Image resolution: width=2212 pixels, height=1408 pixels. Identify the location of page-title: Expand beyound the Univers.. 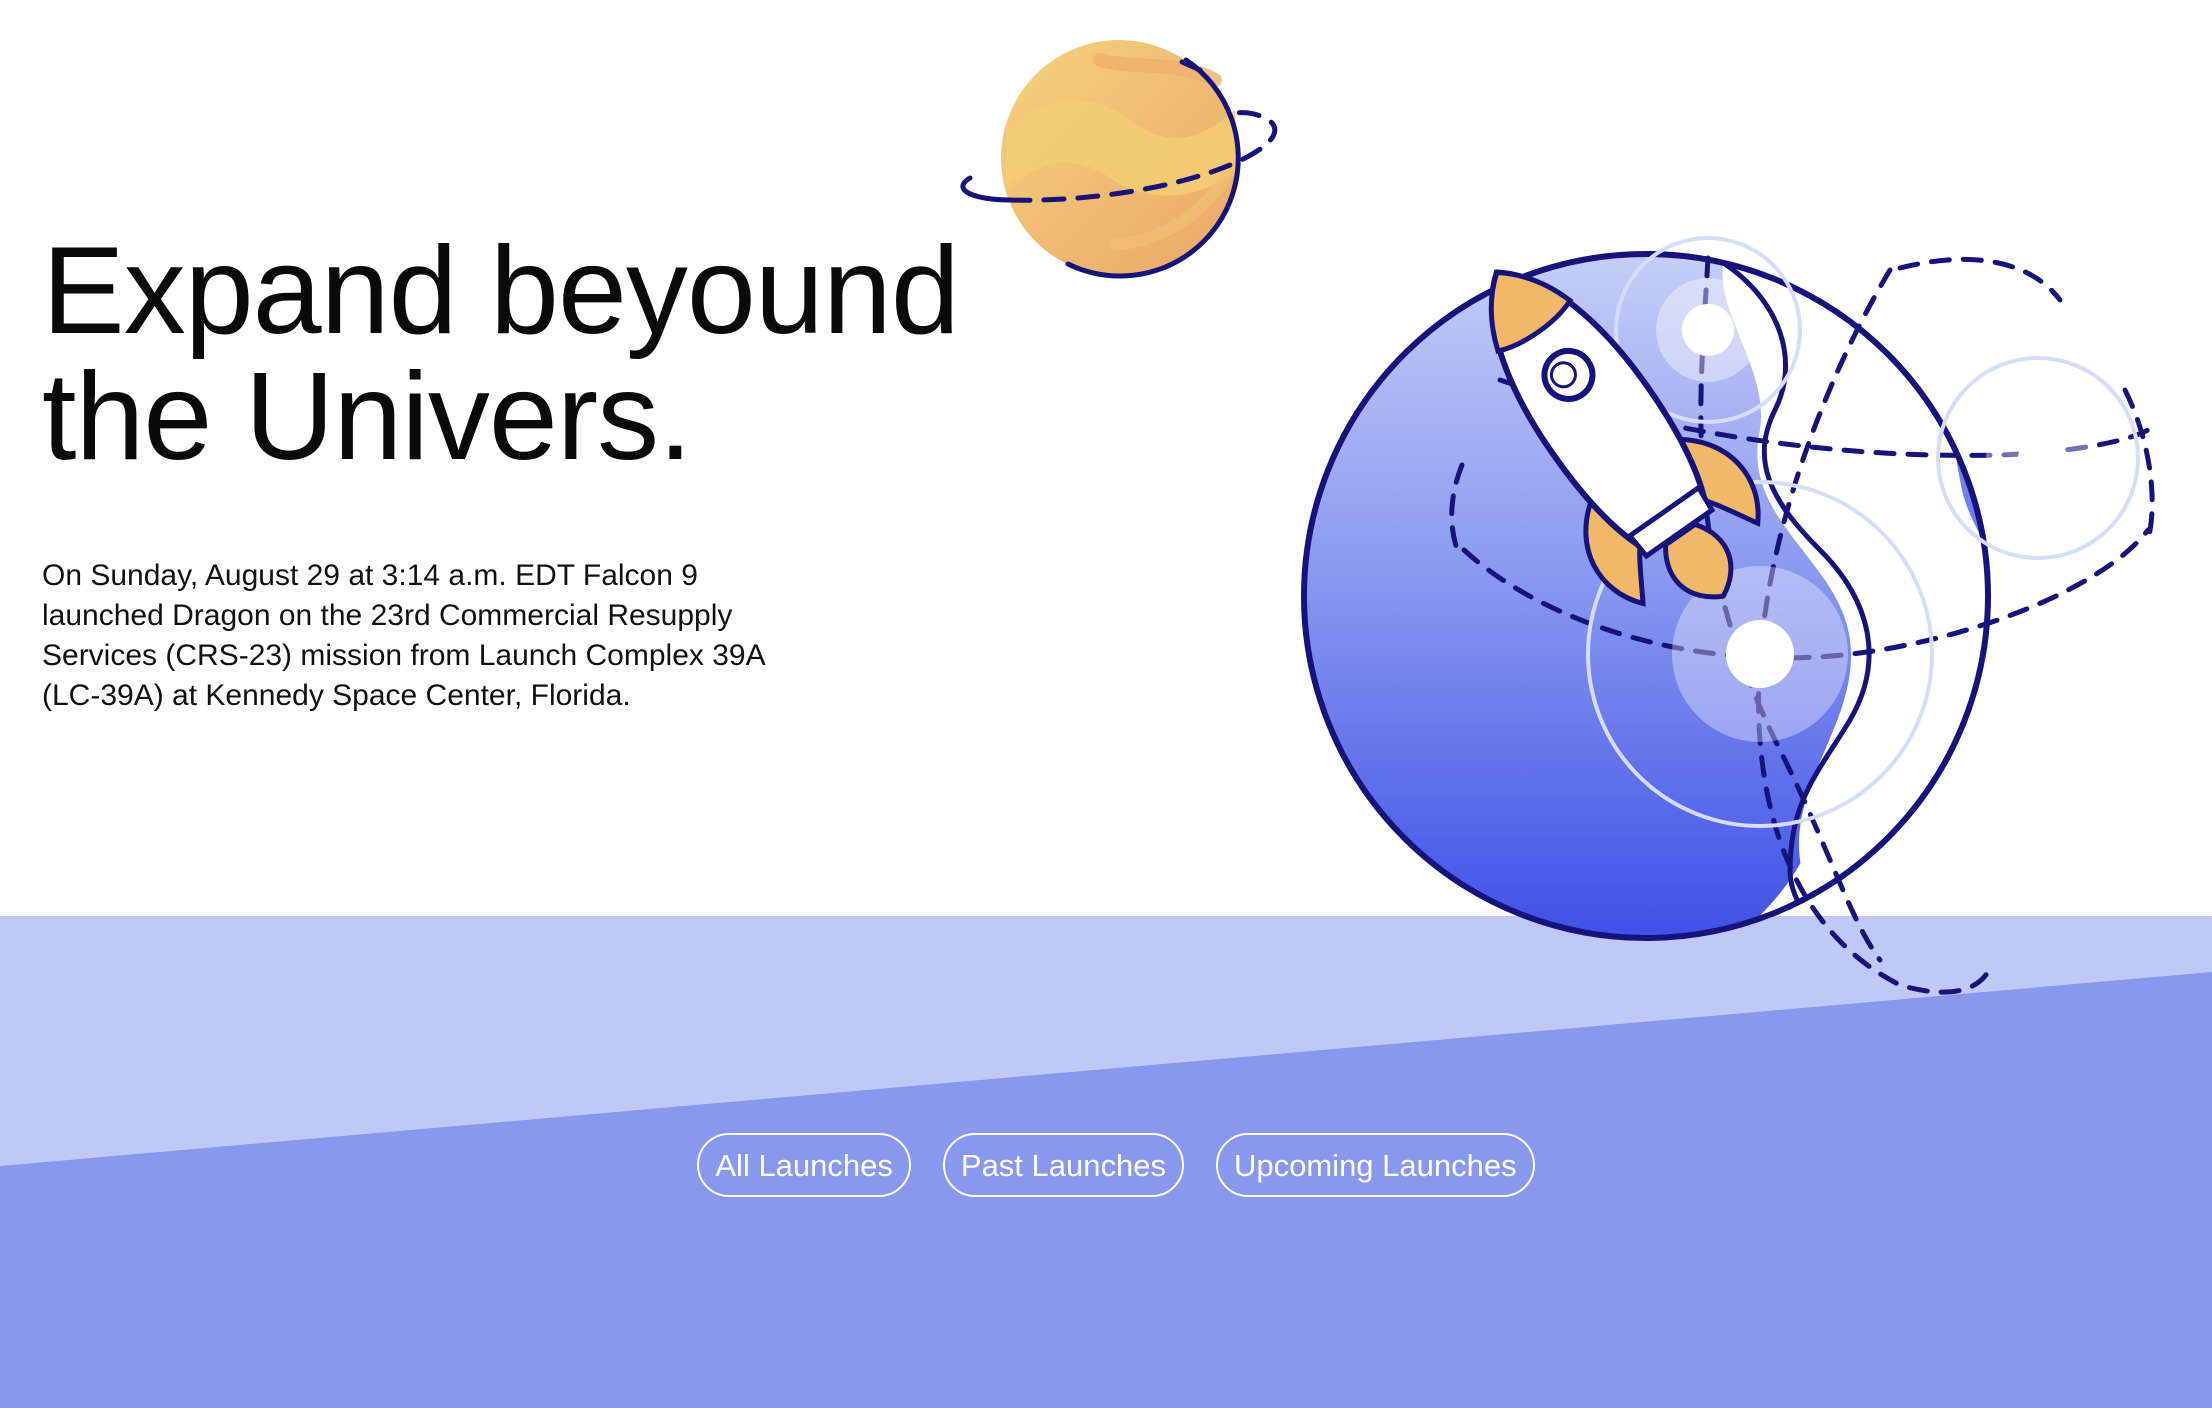
(532, 354).